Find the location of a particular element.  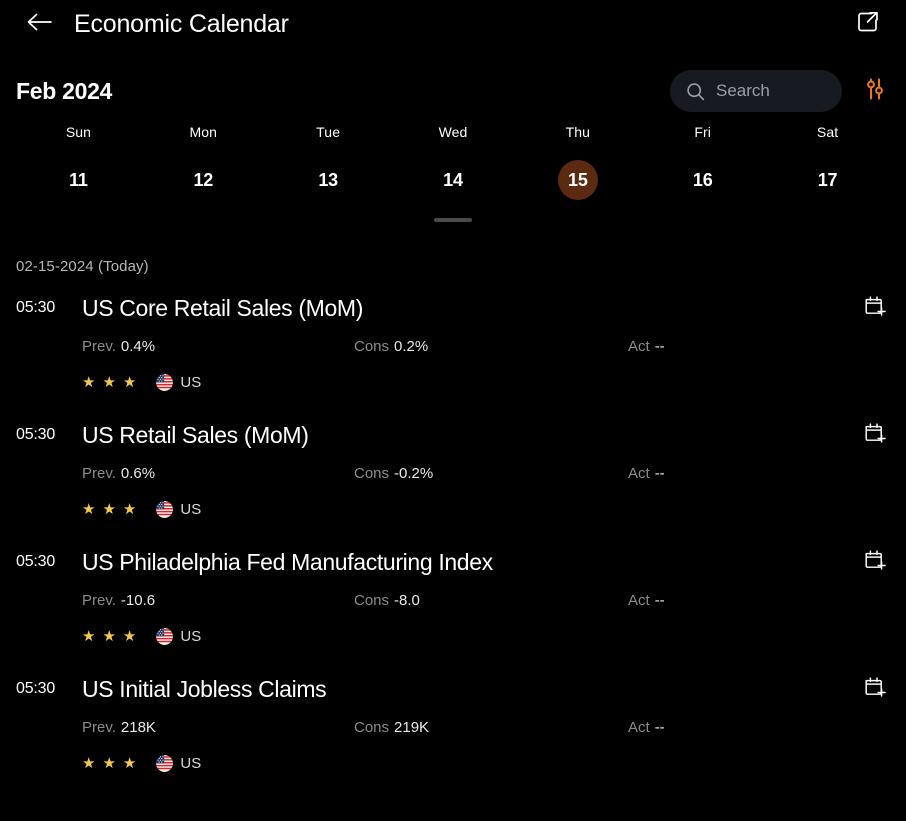

day-name: Wed is located at coordinates (453, 132).